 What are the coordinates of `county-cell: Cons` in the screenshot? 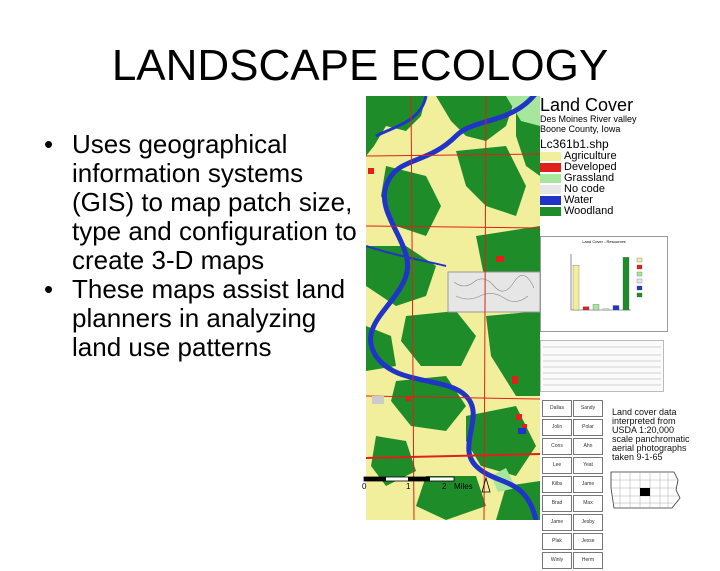 It's located at (557, 446).